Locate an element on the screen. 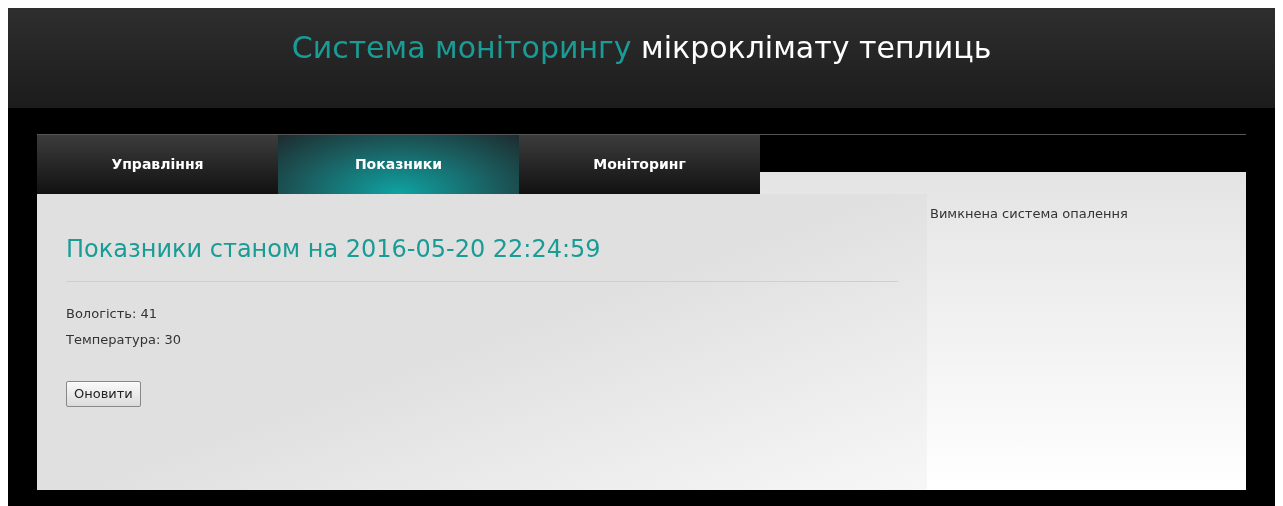 The width and height of the screenshot is (1283, 506). site-title: Система моніторингу мікроклімату теплиць is located at coordinates (641, 47).